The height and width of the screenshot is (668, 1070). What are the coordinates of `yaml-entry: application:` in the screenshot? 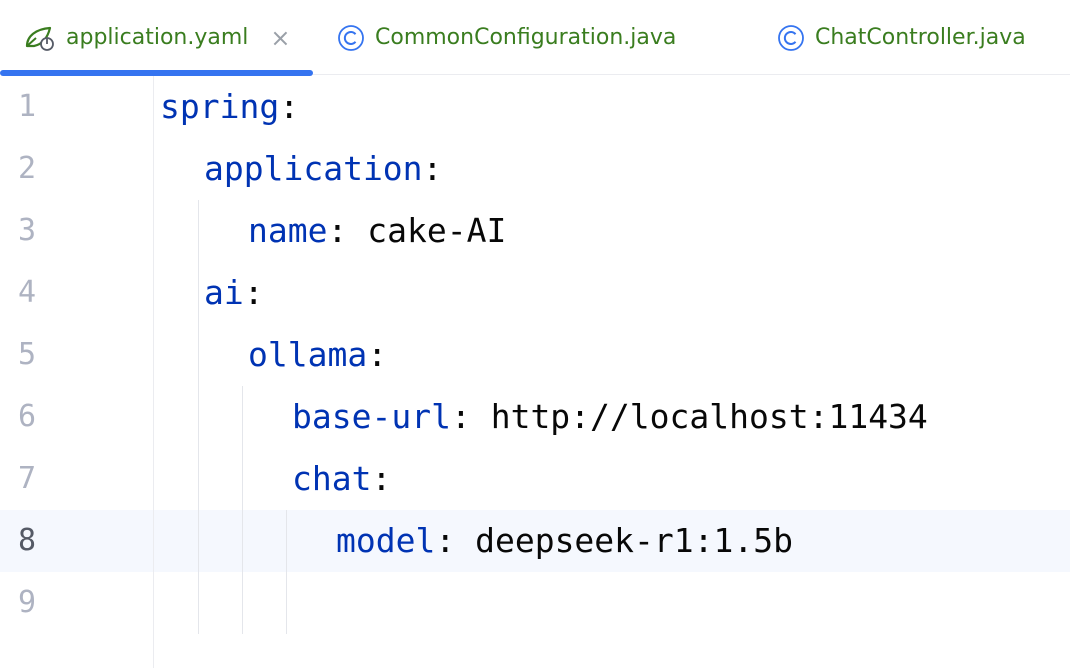 It's located at (323, 169).